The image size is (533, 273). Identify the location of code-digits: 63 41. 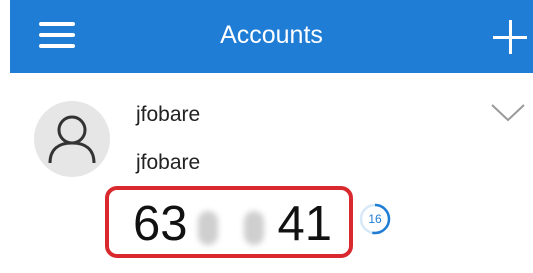
(232, 224).